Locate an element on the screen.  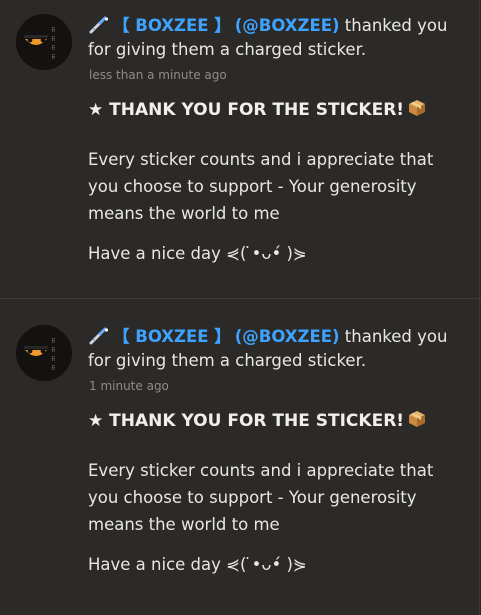
divider is located at coordinates (240, 298).